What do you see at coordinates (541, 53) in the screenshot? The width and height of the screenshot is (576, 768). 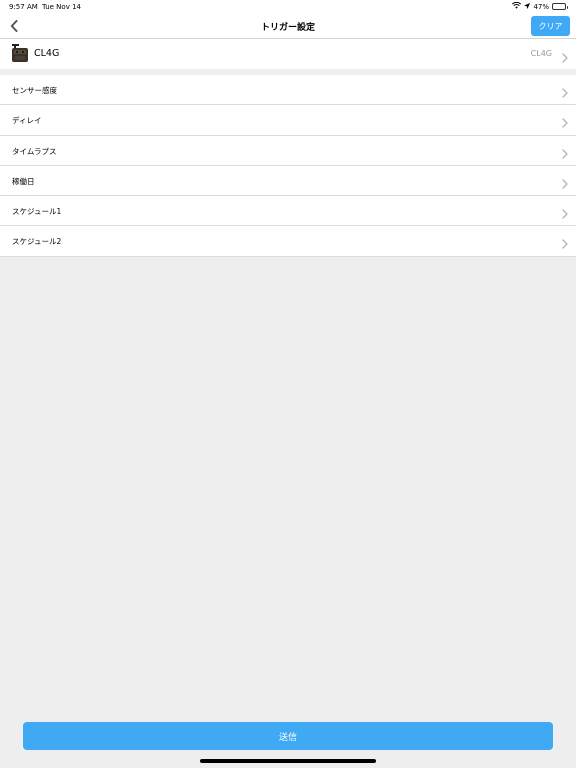 I see `device-value: CL4G` at bounding box center [541, 53].